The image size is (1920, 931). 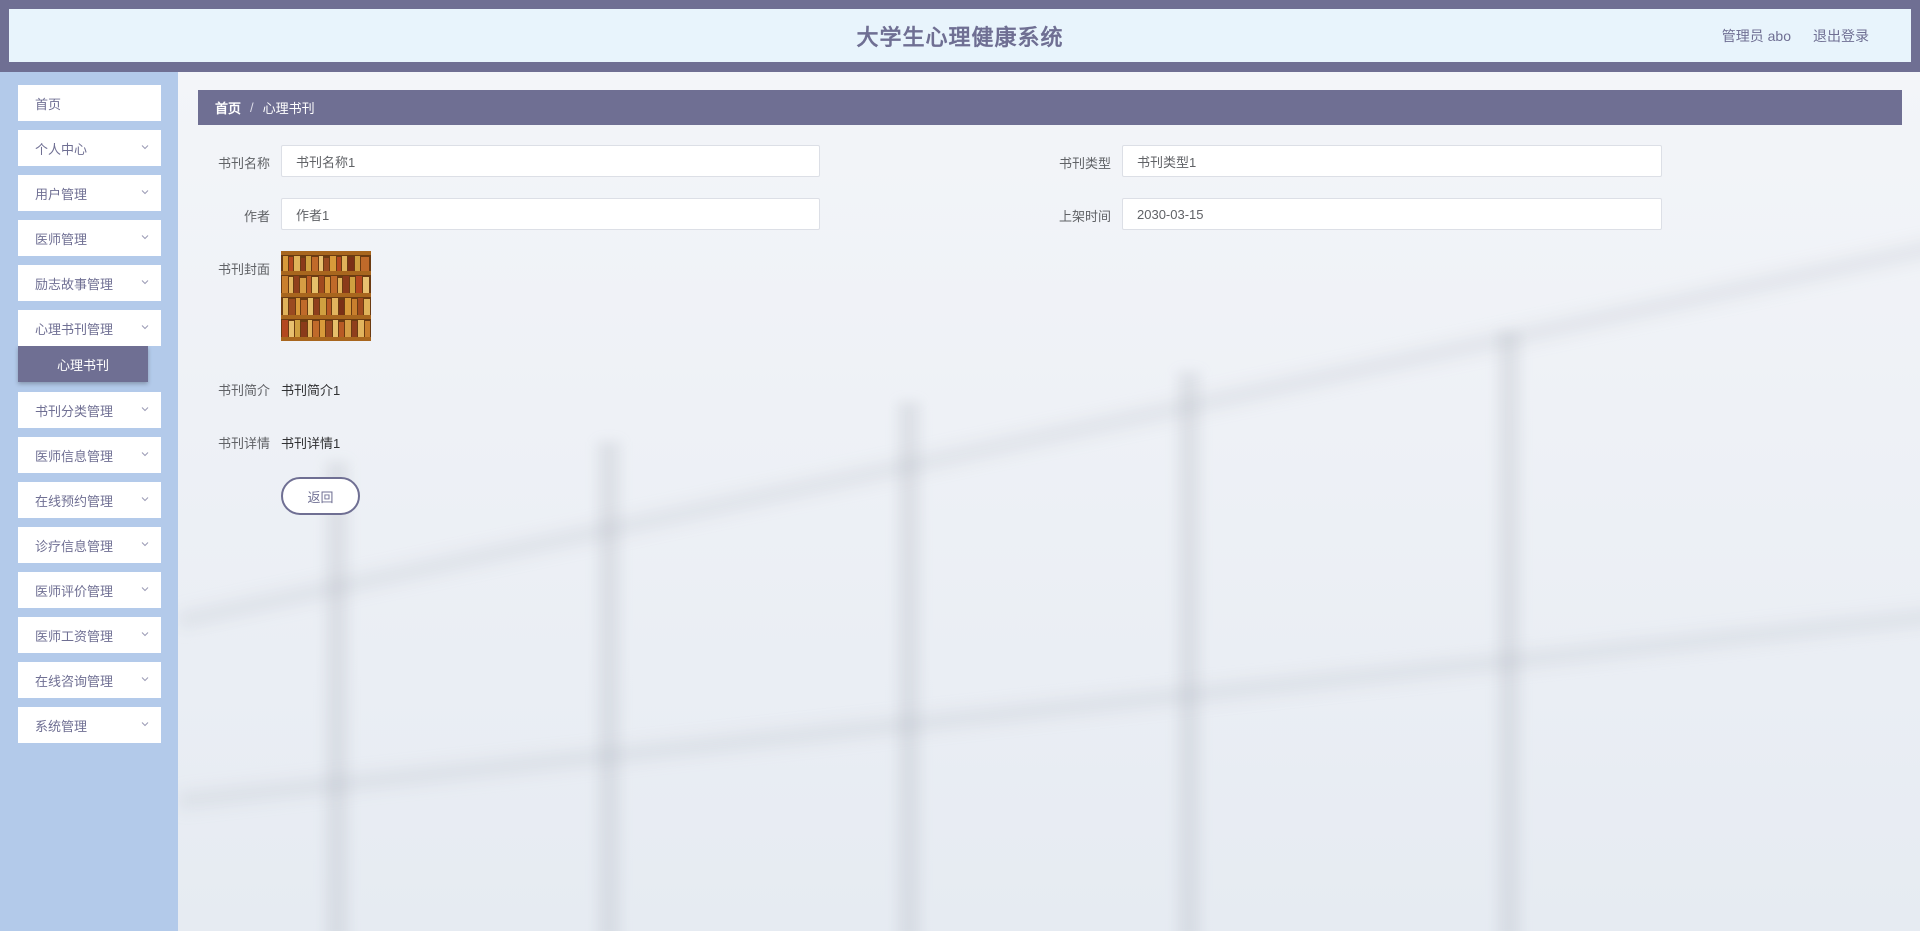 I want to click on sidebar-item-home: 首页, so click(x=89, y=103).